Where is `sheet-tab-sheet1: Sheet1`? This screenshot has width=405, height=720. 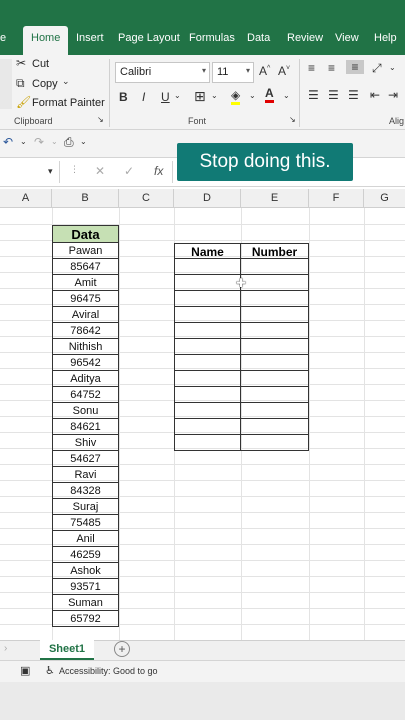
sheet-tab-sheet1: Sheet1 is located at coordinates (67, 650).